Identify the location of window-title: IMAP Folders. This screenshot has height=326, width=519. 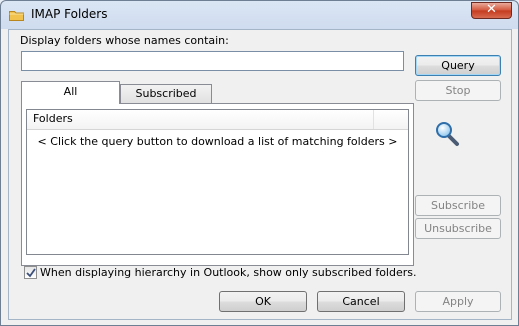
(69, 14).